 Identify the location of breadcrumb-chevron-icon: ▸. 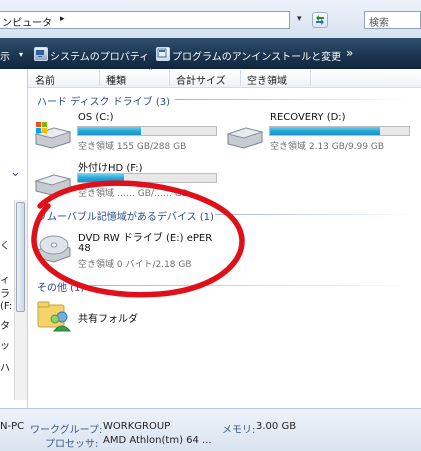
(62, 19).